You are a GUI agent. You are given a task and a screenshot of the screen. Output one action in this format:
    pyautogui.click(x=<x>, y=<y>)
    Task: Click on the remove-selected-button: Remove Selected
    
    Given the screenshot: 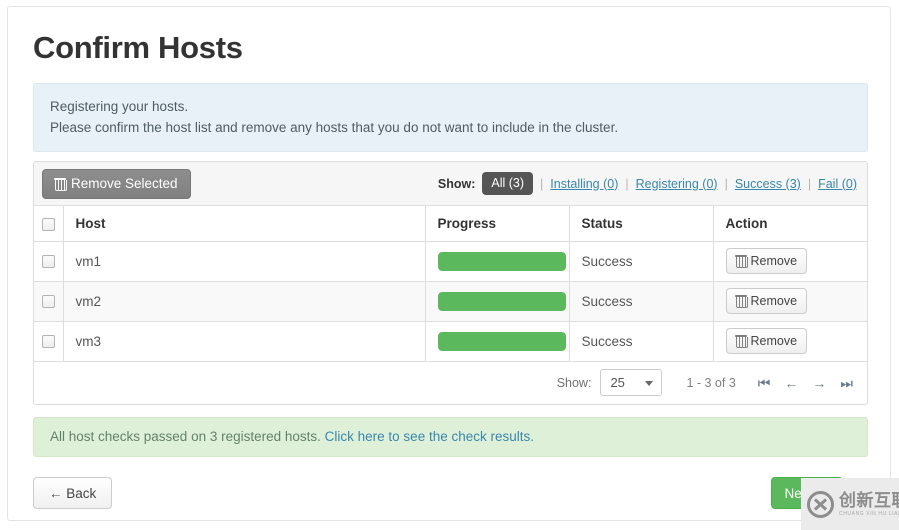 What is the action you would take?
    pyautogui.click(x=116, y=183)
    